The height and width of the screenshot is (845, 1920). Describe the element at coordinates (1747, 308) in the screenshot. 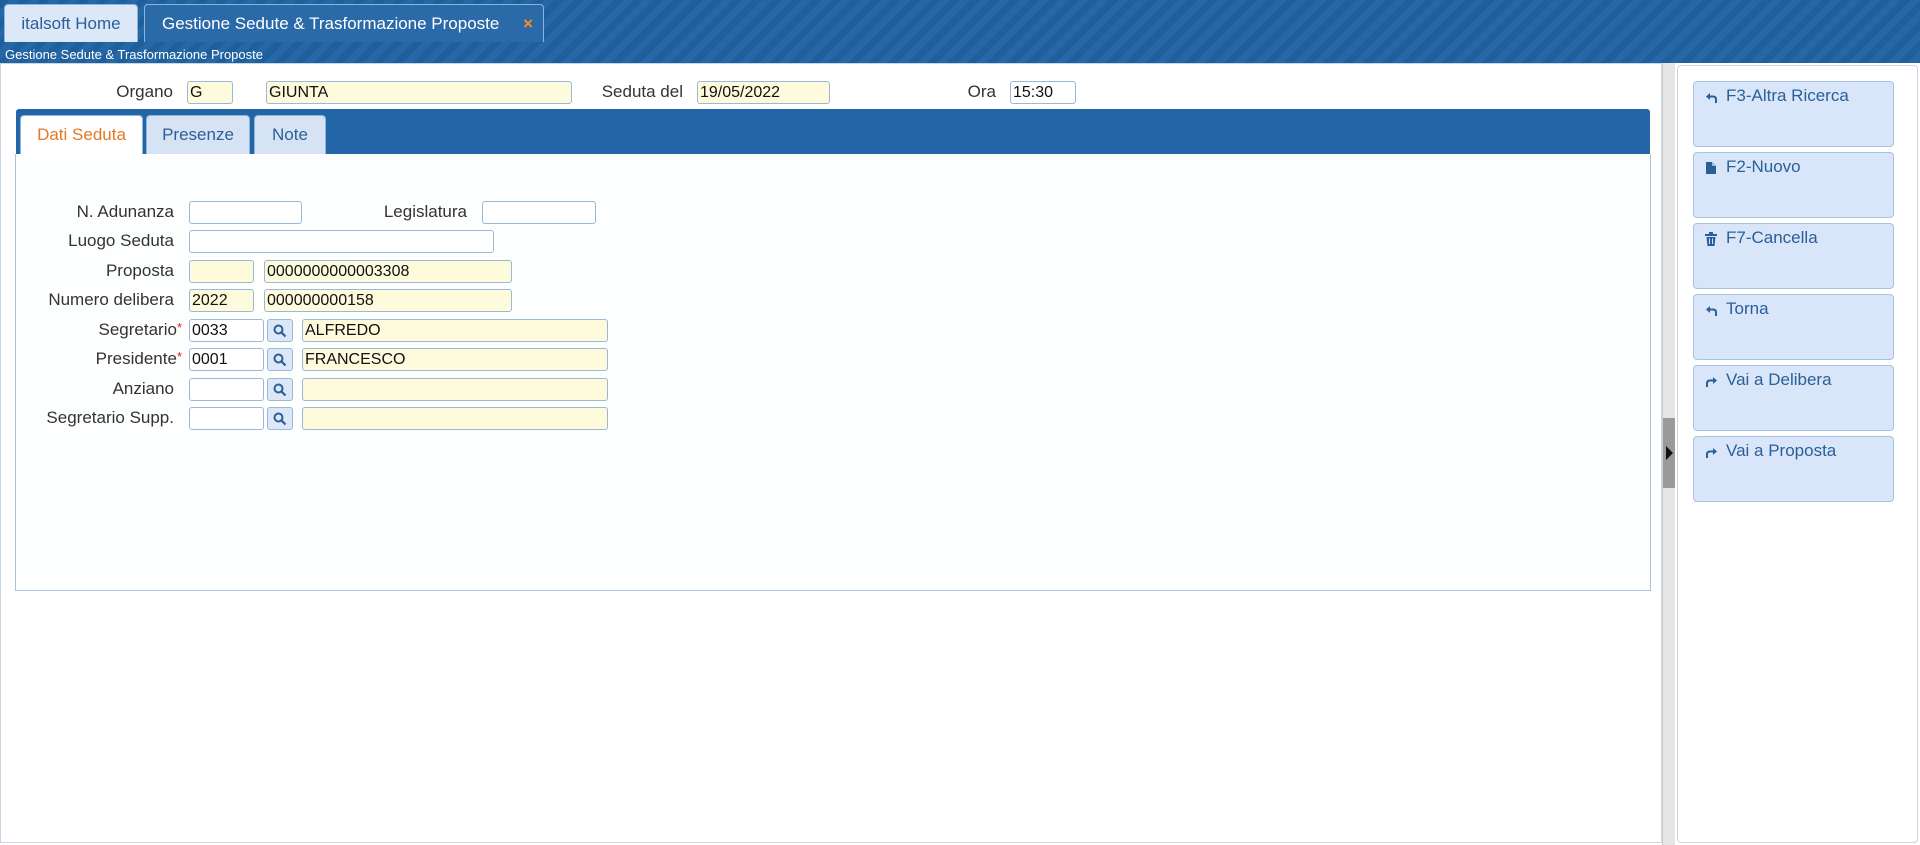

I see `torna-label: Torna` at that location.